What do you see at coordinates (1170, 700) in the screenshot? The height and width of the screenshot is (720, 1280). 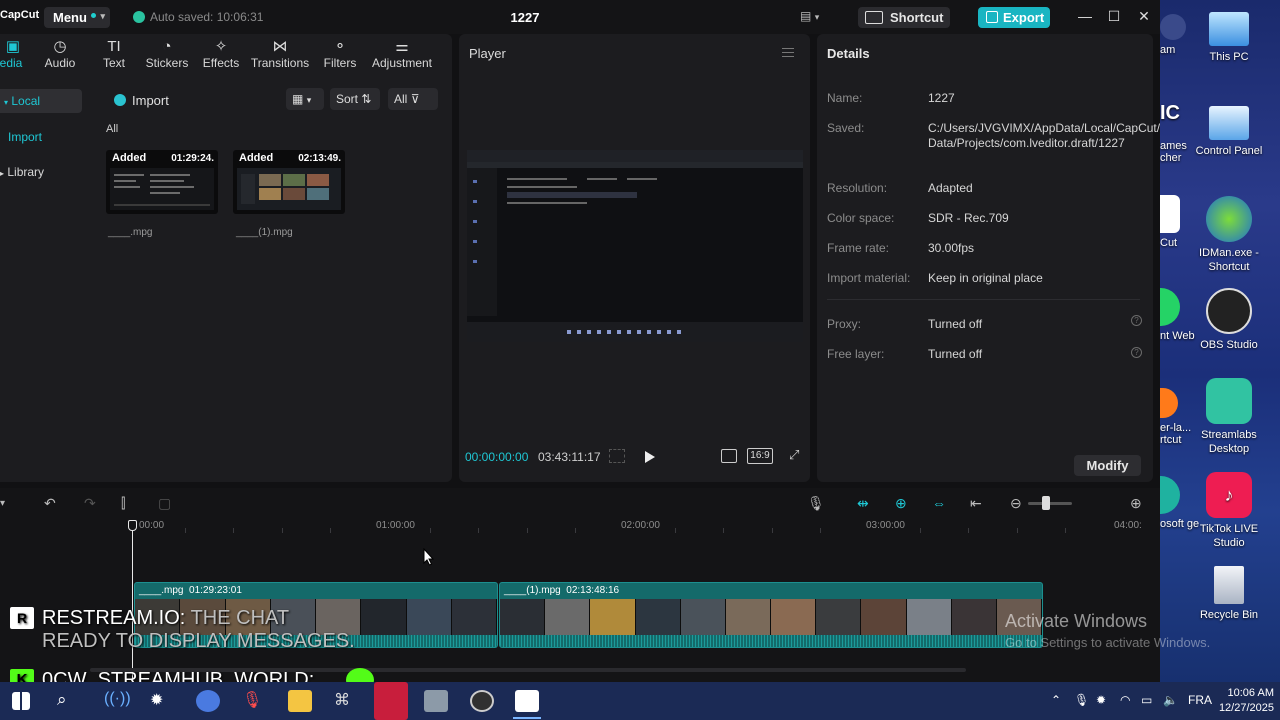 I see `volume-icon: 🔈` at bounding box center [1170, 700].